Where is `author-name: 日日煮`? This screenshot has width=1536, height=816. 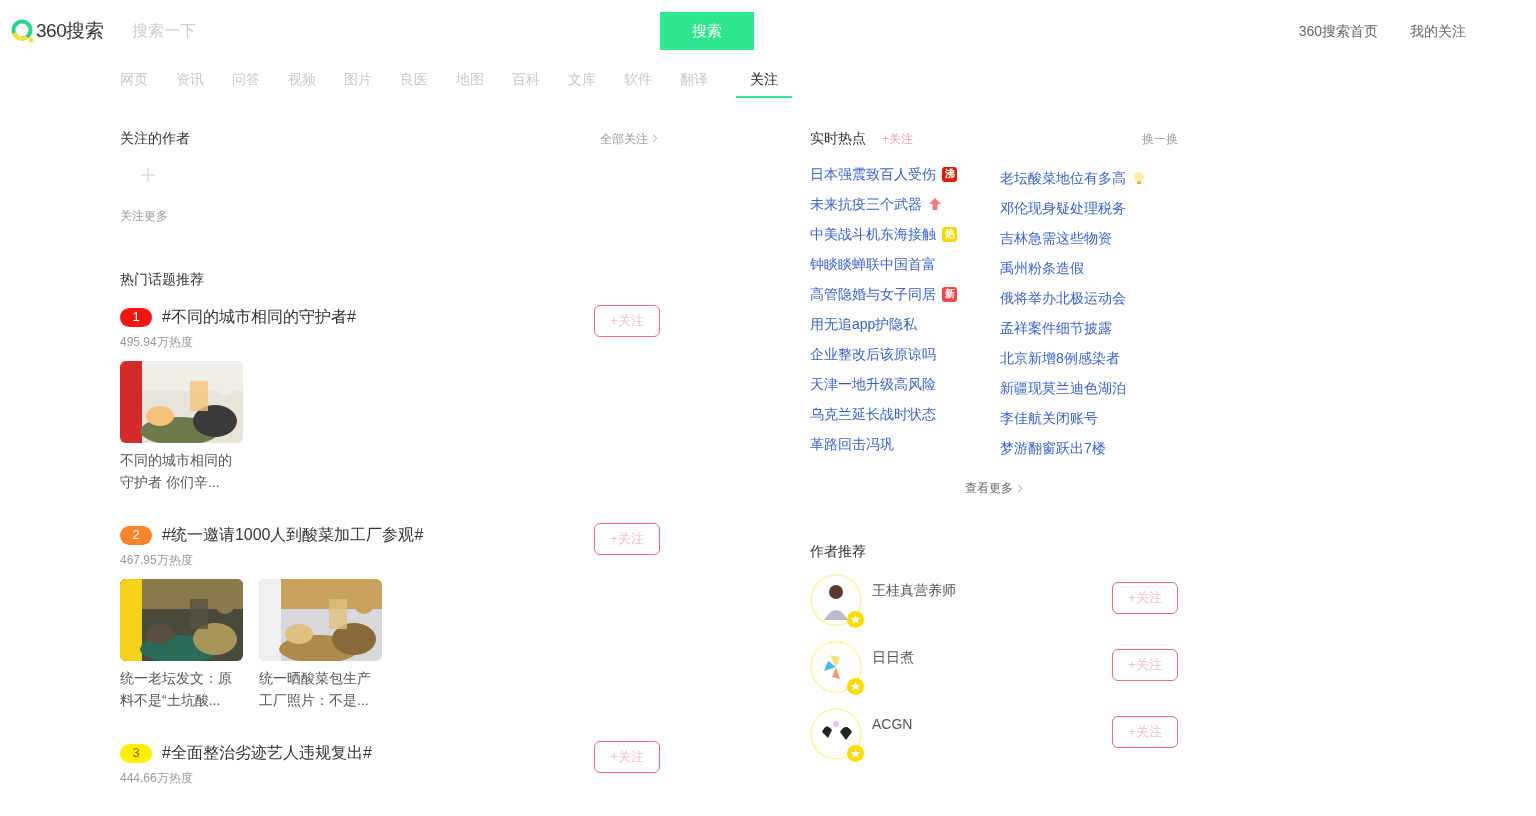
author-name: 日日煮 is located at coordinates (893, 657).